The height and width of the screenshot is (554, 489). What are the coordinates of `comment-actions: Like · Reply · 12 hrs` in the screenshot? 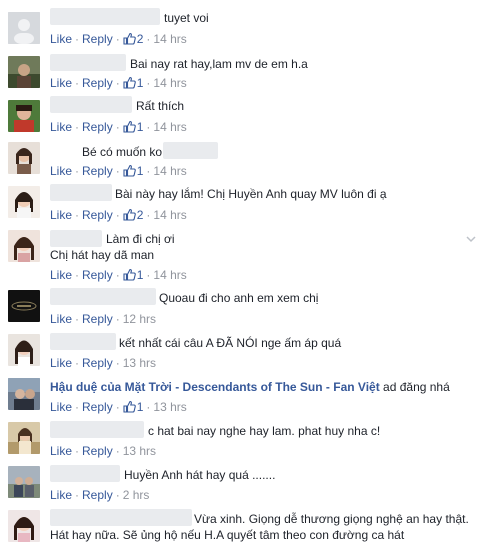 It's located at (103, 319).